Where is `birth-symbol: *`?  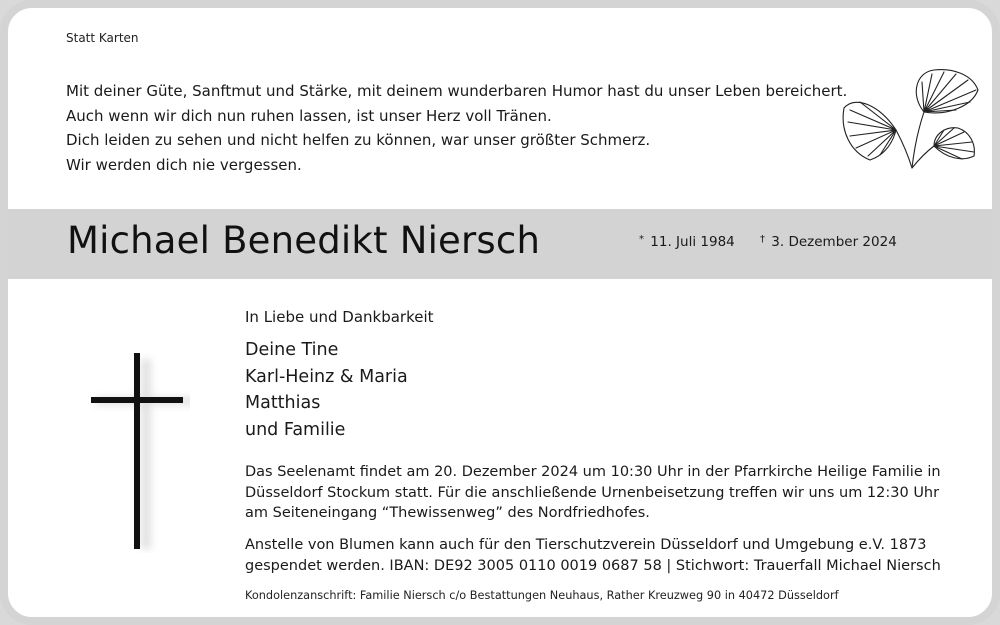
birth-symbol: * is located at coordinates (641, 239).